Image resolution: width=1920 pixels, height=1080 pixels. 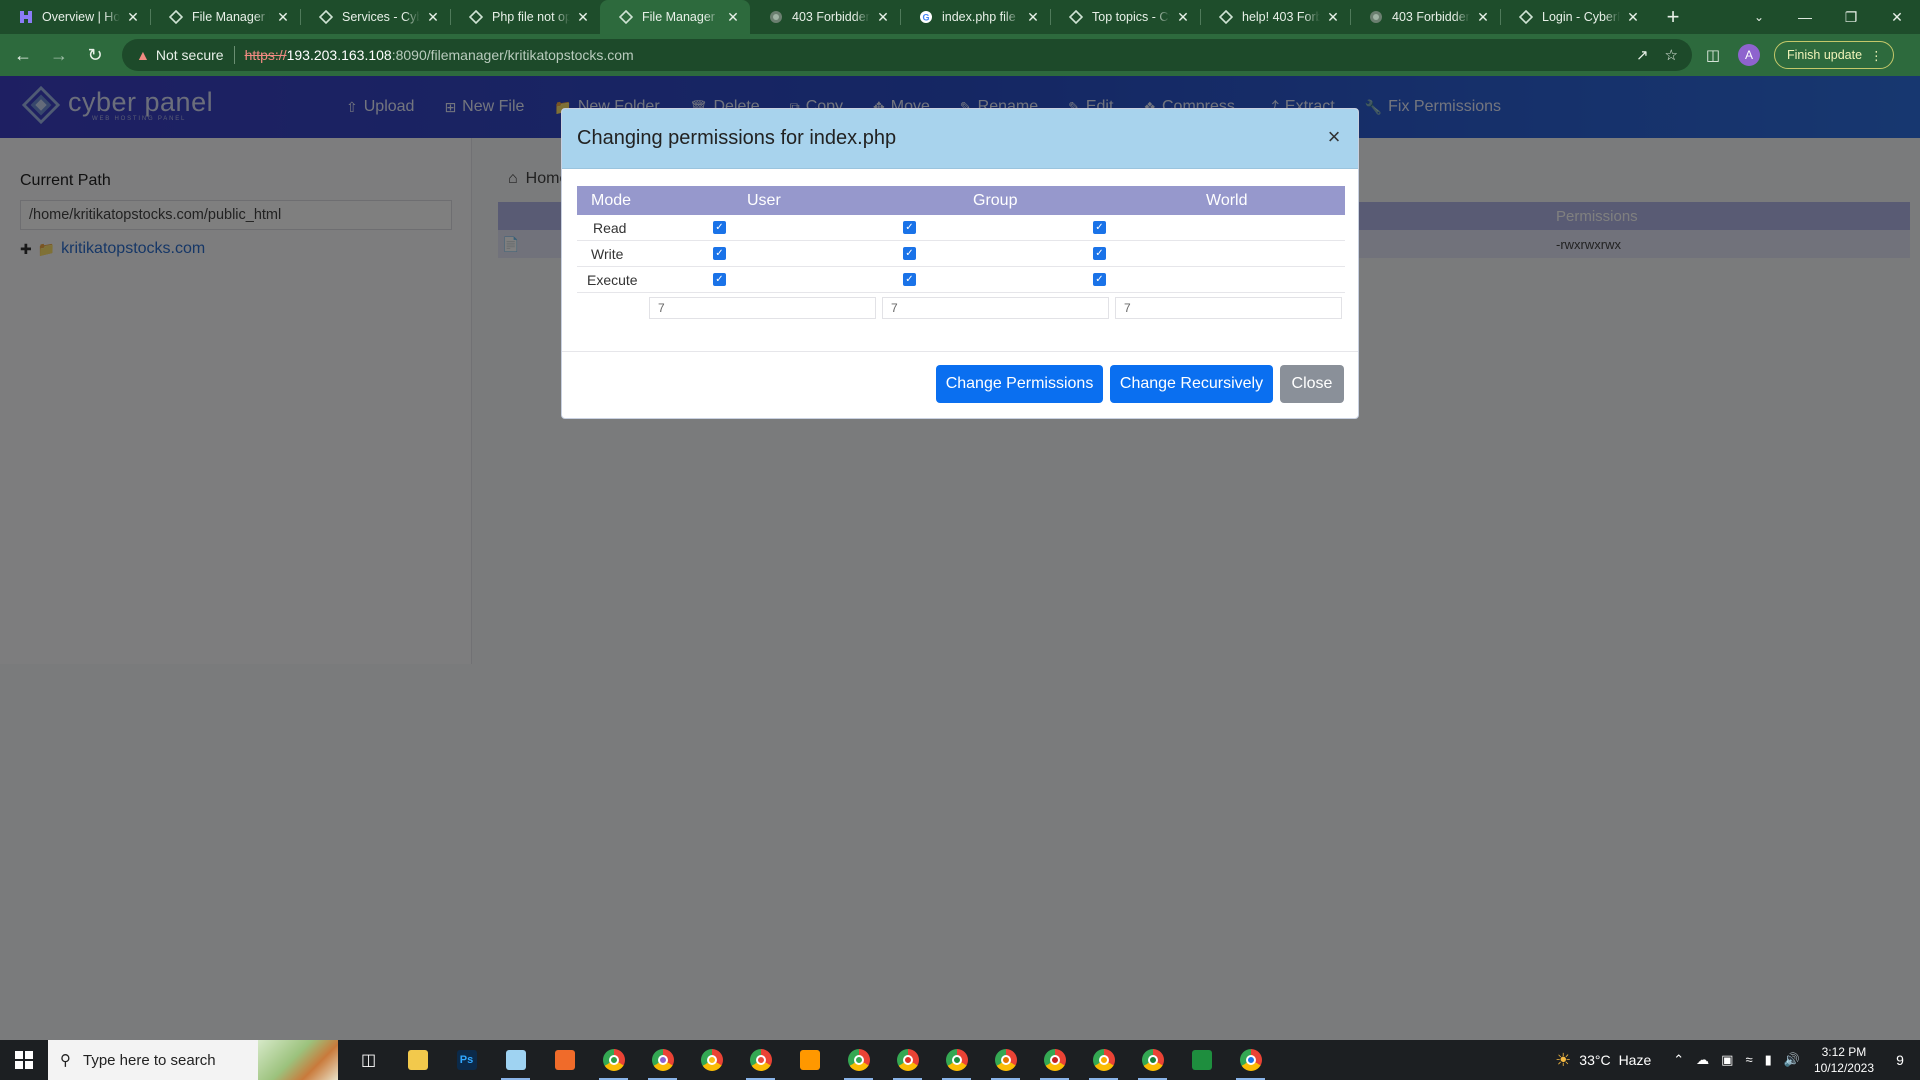 I want to click on restore-icon: ❐, so click(x=1851, y=17).